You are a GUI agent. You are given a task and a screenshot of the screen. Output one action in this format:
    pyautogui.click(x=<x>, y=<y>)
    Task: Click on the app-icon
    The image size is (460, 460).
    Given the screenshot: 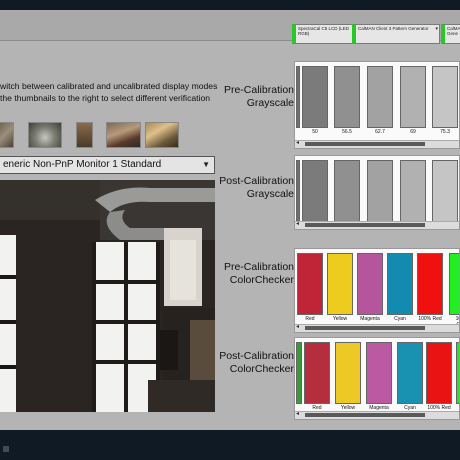 What is the action you would take?
    pyautogui.click(x=6, y=449)
    